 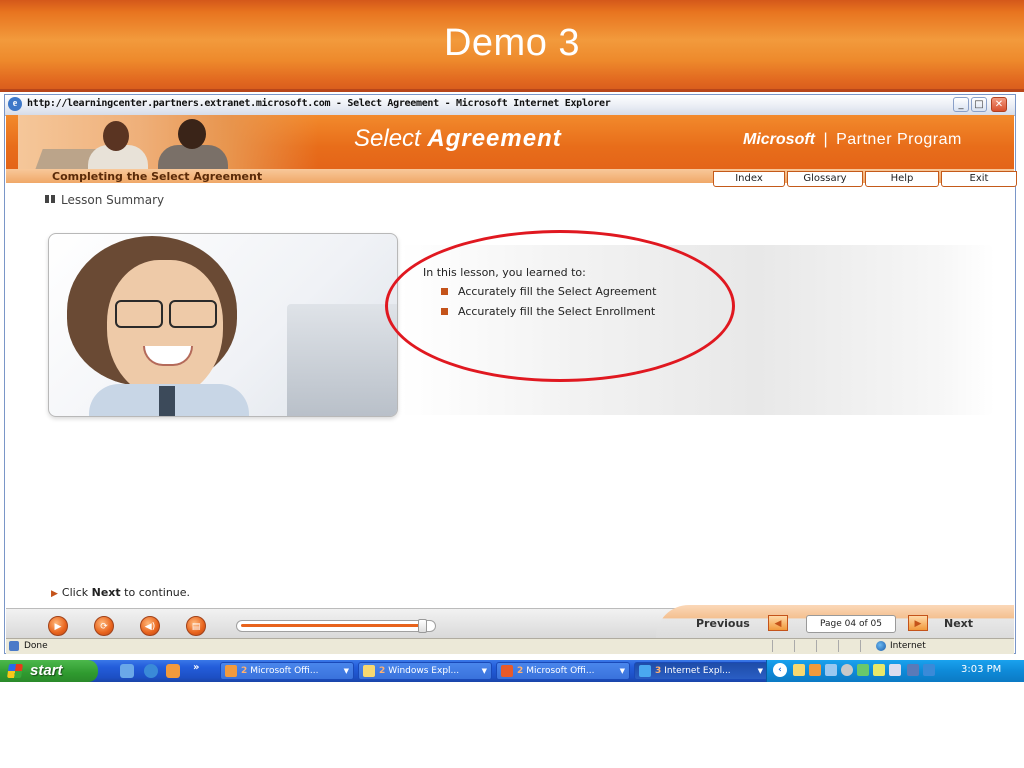 What do you see at coordinates (981, 669) in the screenshot?
I see `clock: 3:03 PM` at bounding box center [981, 669].